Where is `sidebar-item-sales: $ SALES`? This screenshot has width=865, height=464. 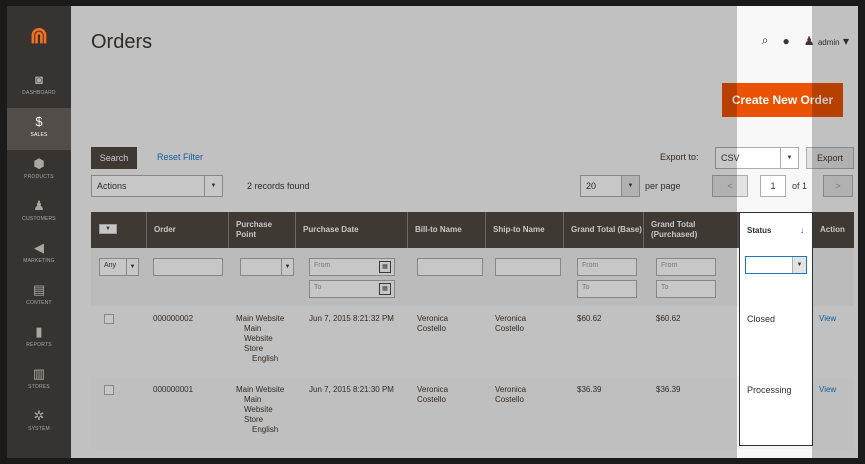
sidebar-item-sales: $ SALES is located at coordinates (39, 129).